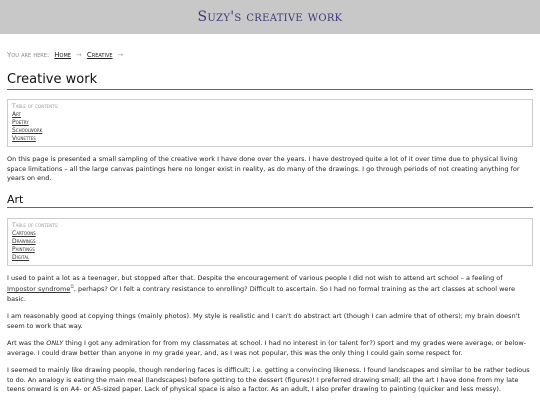 This screenshot has width=540, height=405. Describe the element at coordinates (270, 258) in the screenshot. I see `toc-link-digital: Digital` at that location.